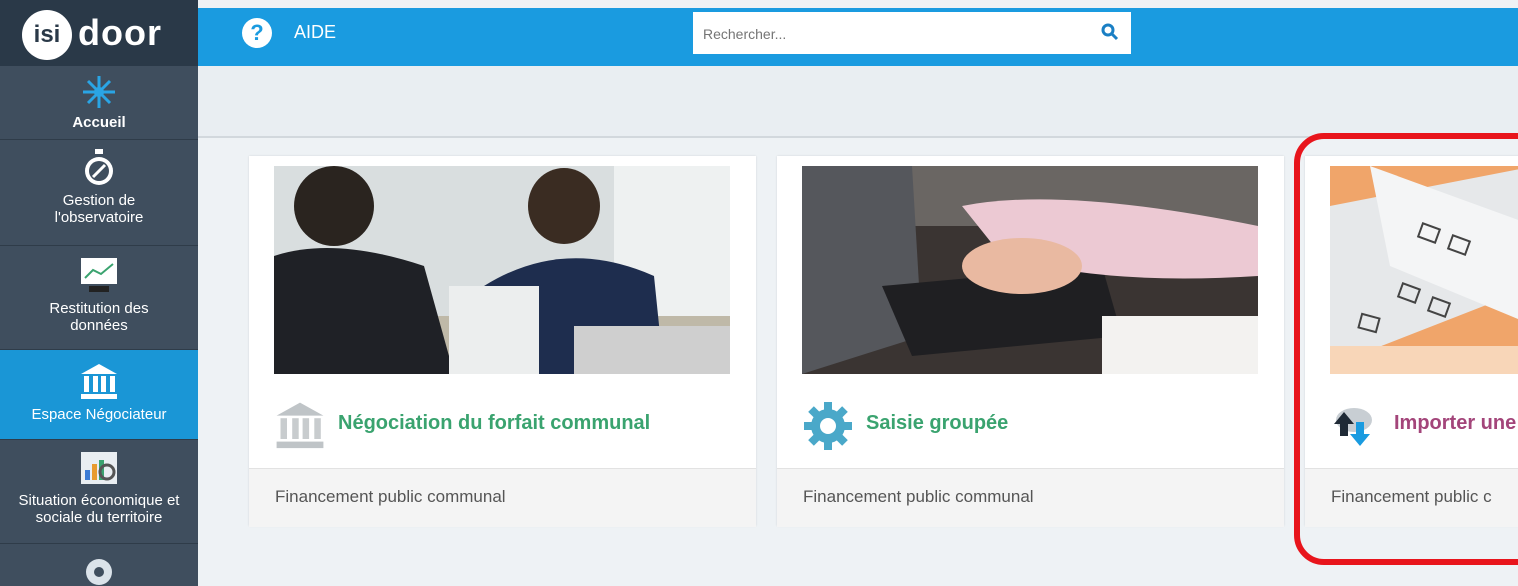  What do you see at coordinates (257, 33) in the screenshot?
I see `help-icon: ?` at bounding box center [257, 33].